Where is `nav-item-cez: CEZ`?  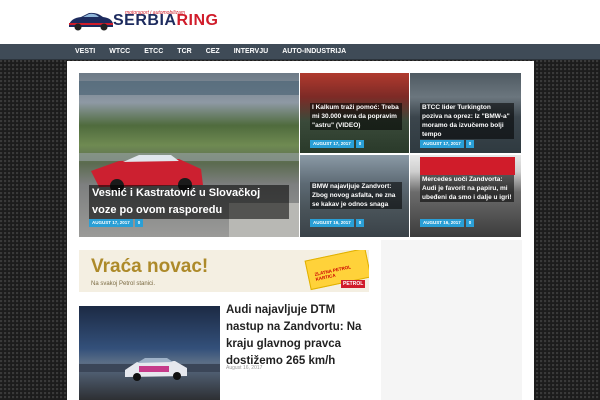 nav-item-cez: CEZ is located at coordinates (213, 52).